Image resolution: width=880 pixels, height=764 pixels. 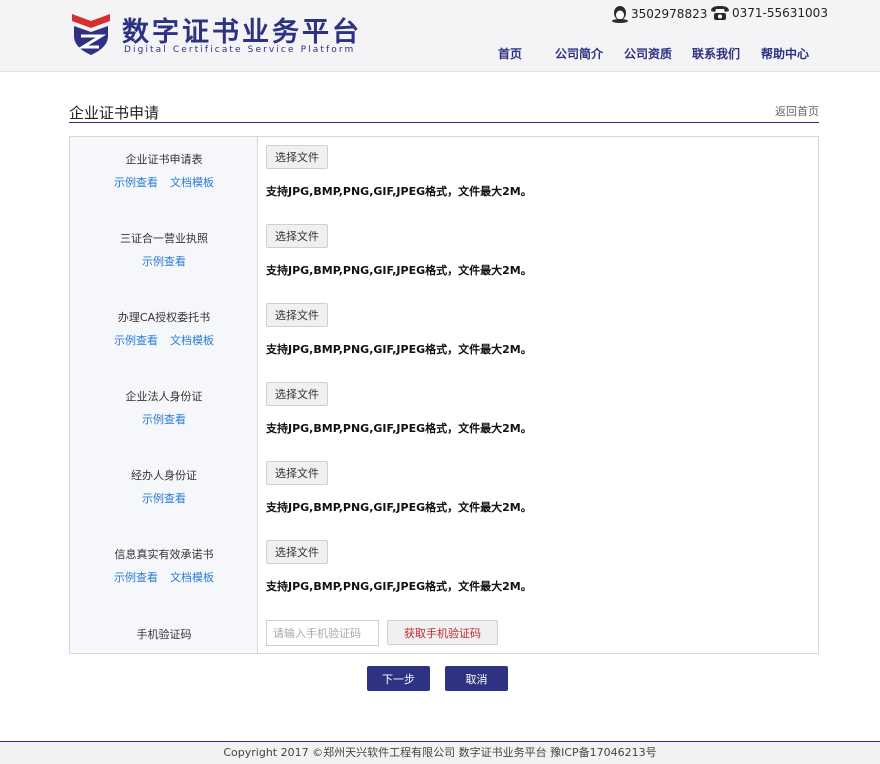 What do you see at coordinates (164, 159) in the screenshot?
I see `row-label: 企业证书申请表` at bounding box center [164, 159].